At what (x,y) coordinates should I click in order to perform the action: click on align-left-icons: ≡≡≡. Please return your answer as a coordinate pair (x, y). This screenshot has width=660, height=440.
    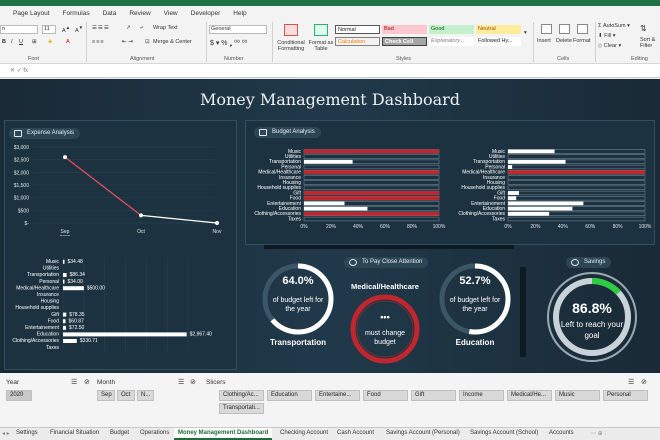
    Looking at the image, I should click on (98, 42).